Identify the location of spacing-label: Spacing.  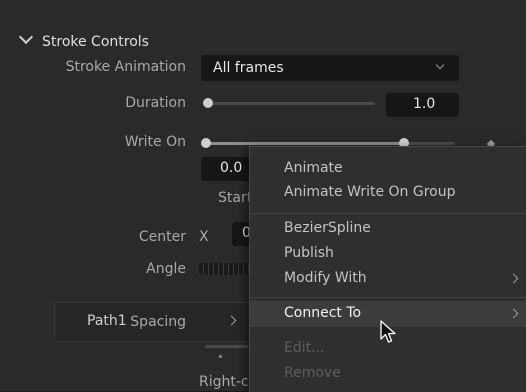
(158, 322).